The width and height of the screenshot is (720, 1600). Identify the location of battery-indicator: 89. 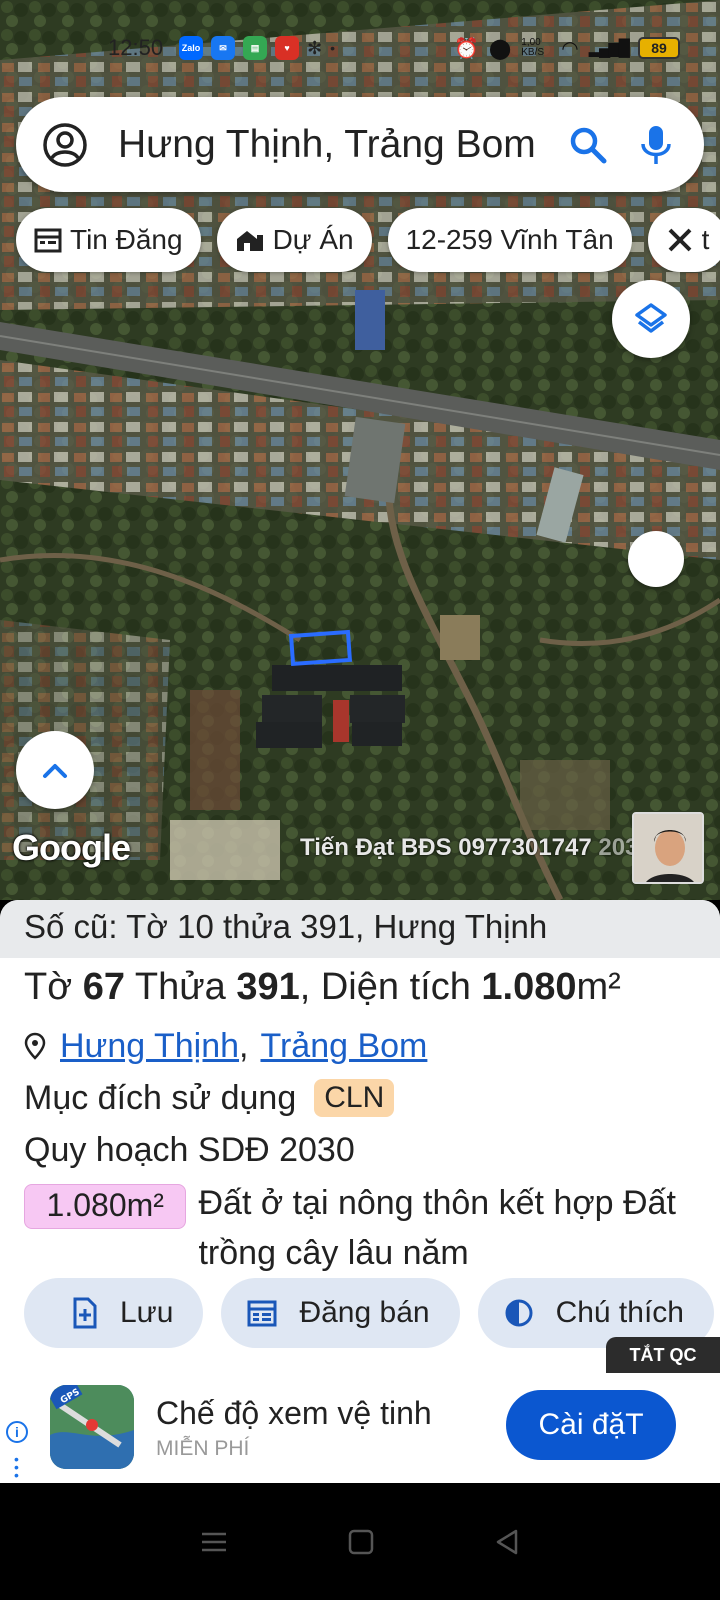
(659, 48).